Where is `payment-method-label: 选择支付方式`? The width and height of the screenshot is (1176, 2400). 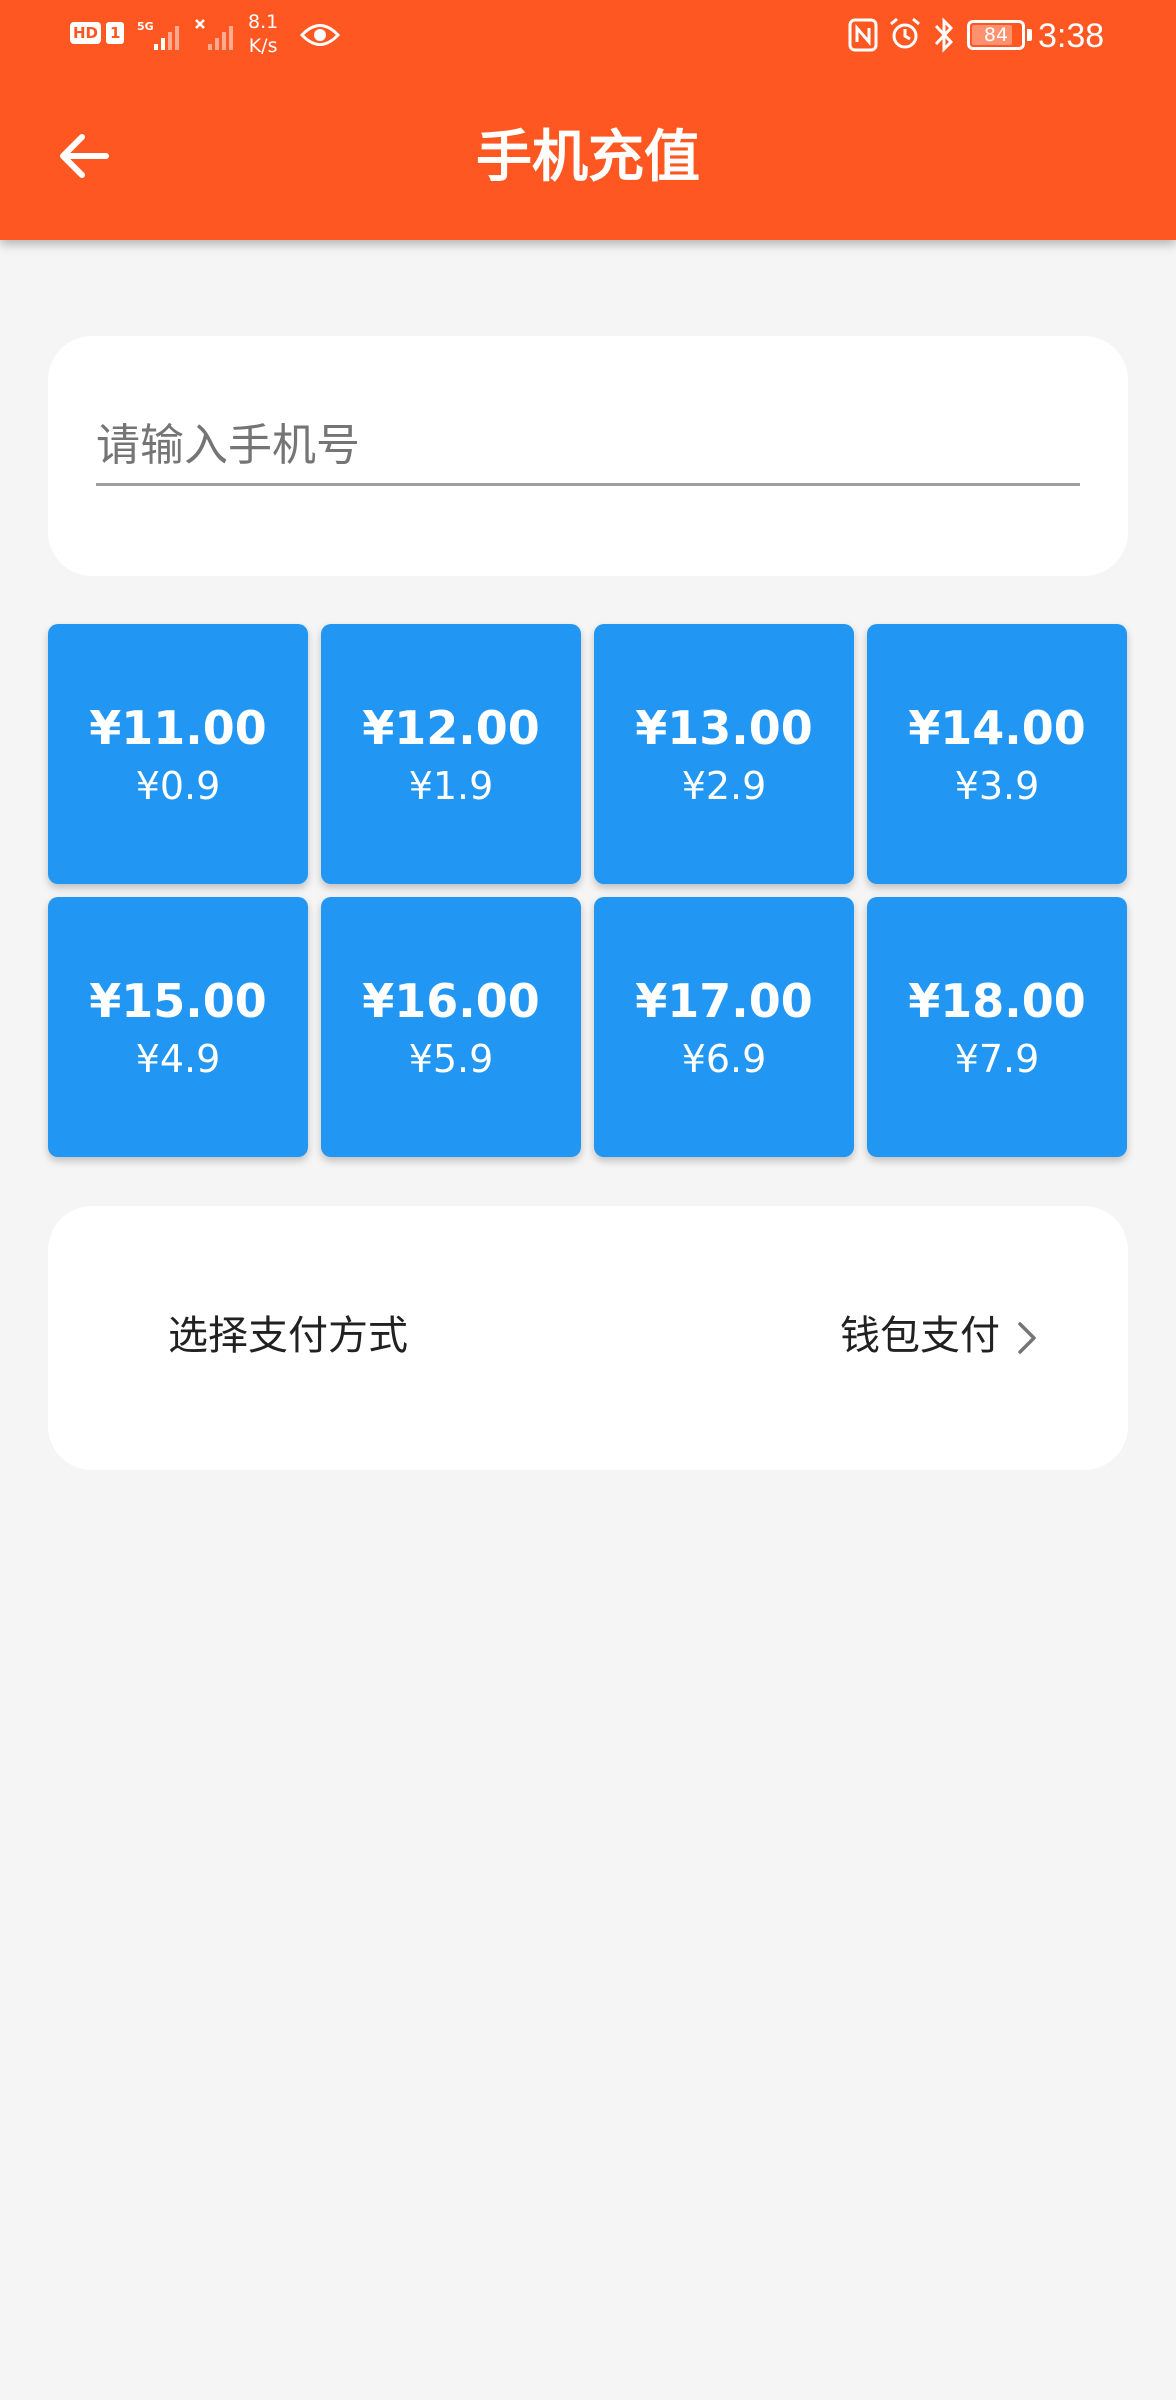
payment-method-label: 选择支付方式 is located at coordinates (288, 1336).